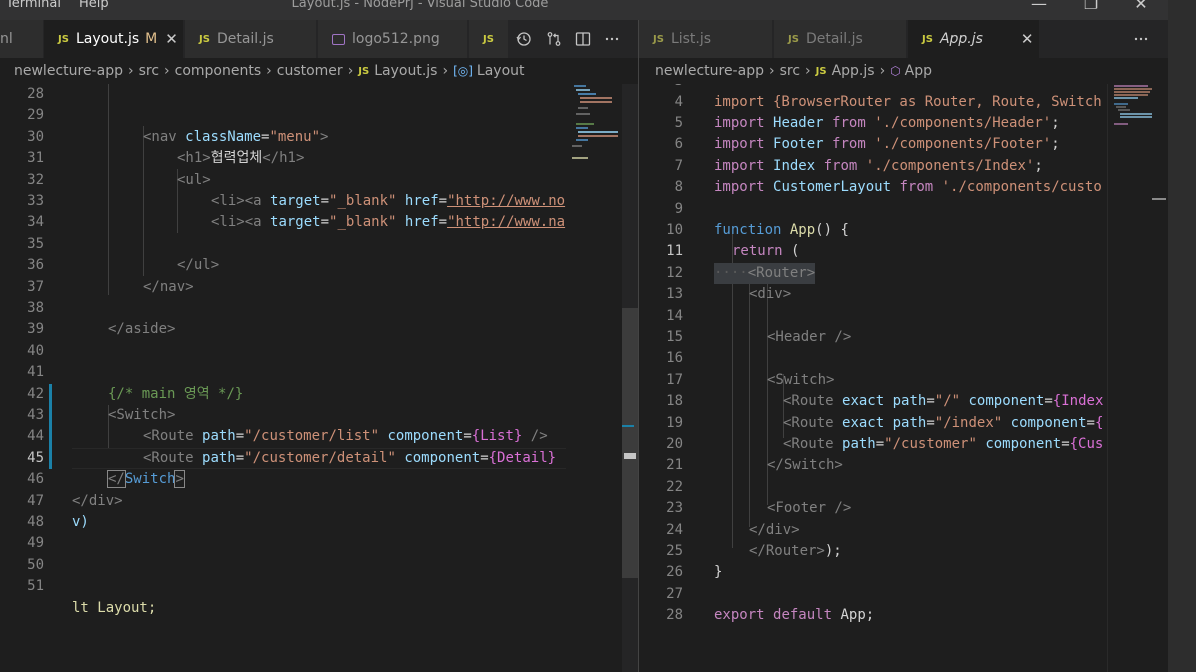 The width and height of the screenshot is (1196, 672). Describe the element at coordinates (678, 123) in the screenshot. I see `line-number: 5` at that location.